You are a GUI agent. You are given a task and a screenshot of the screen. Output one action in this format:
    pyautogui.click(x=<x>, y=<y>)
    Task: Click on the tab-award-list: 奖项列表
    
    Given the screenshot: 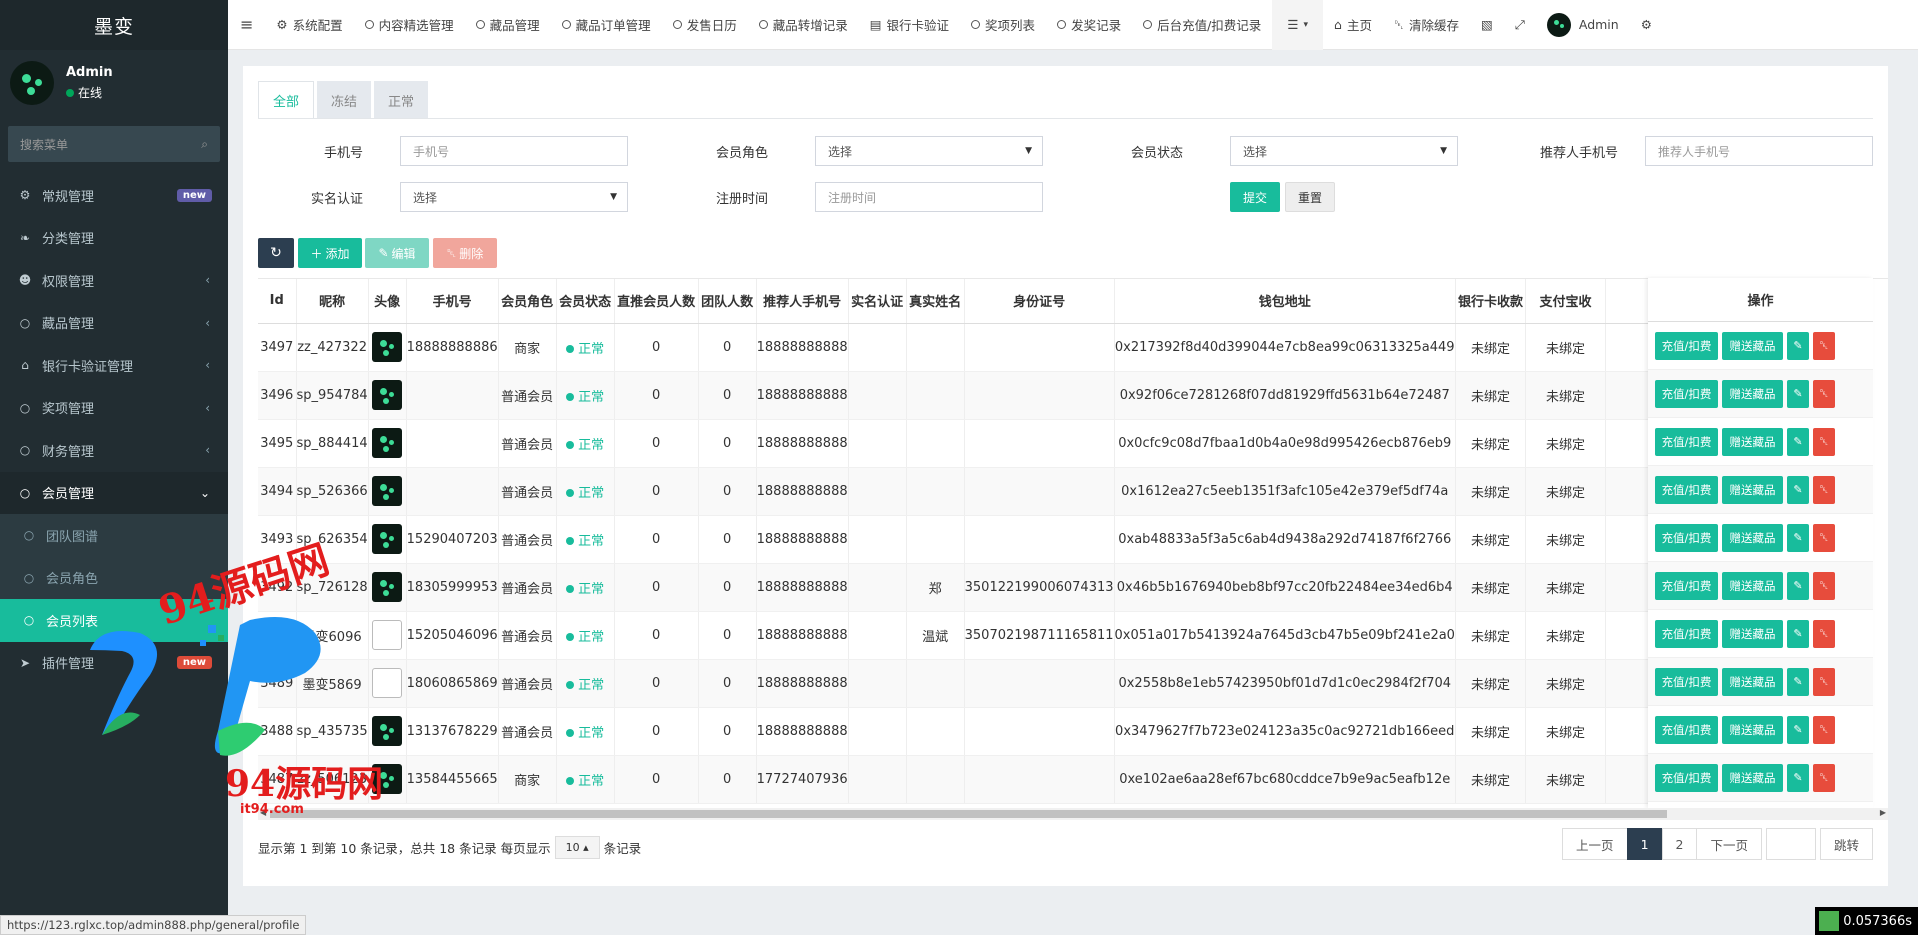 What is the action you would take?
    pyautogui.click(x=1003, y=25)
    